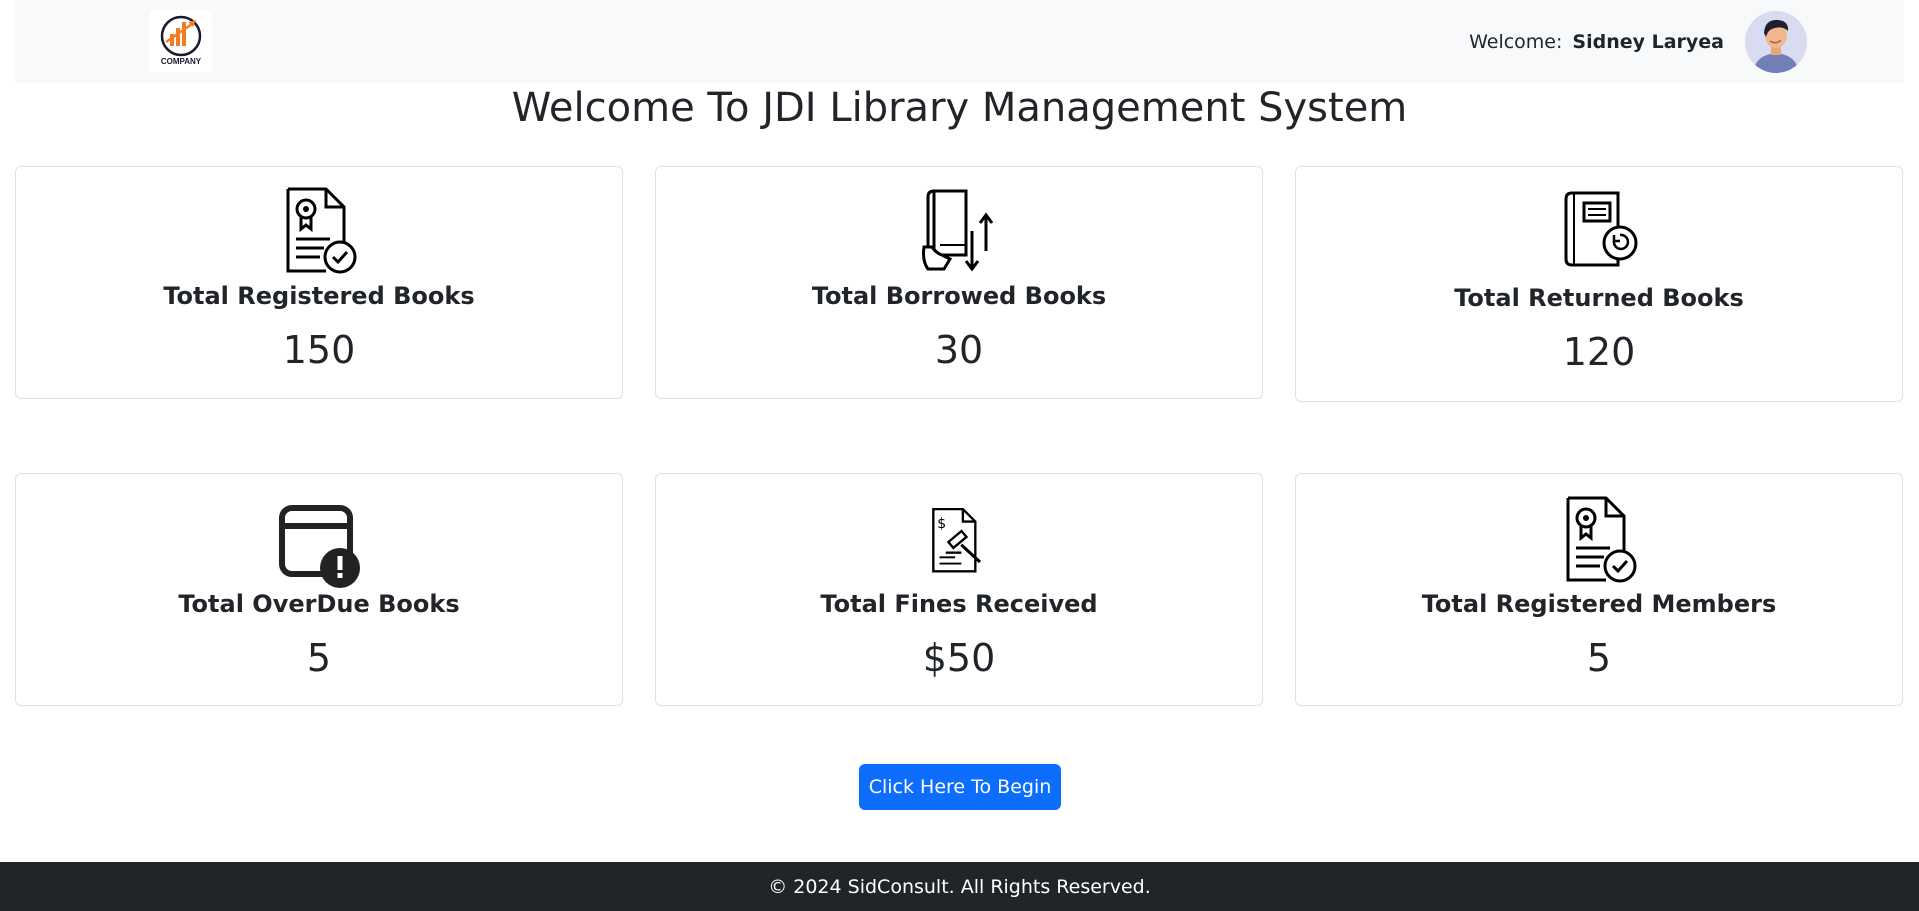  Describe the element at coordinates (1599, 604) in the screenshot. I see `stat-label: Total Registered Members` at that location.